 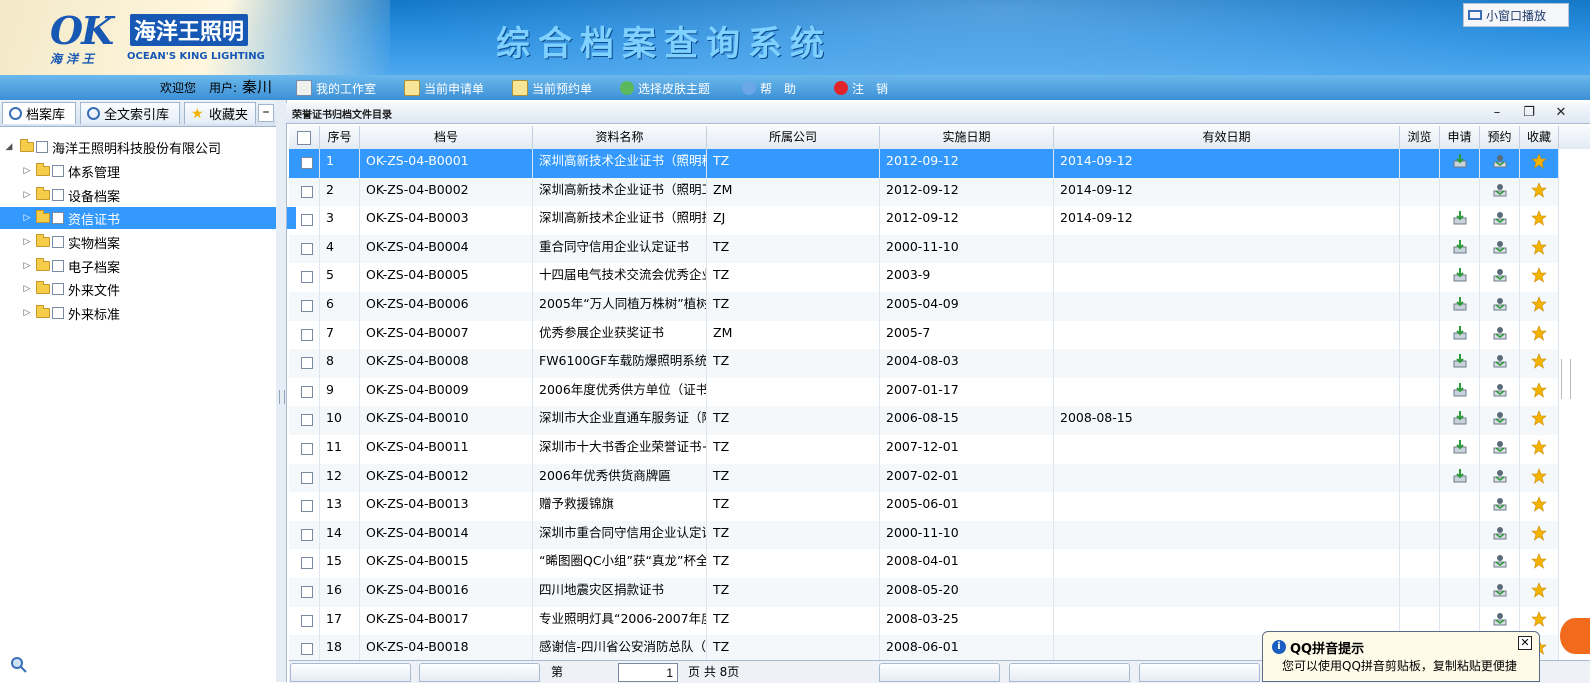 I want to click on table-row: 12 OK-ZS-04-B0012 2006年优秀供货商牌匾 TZ 2007-02-01, so click(x=924, y=478).